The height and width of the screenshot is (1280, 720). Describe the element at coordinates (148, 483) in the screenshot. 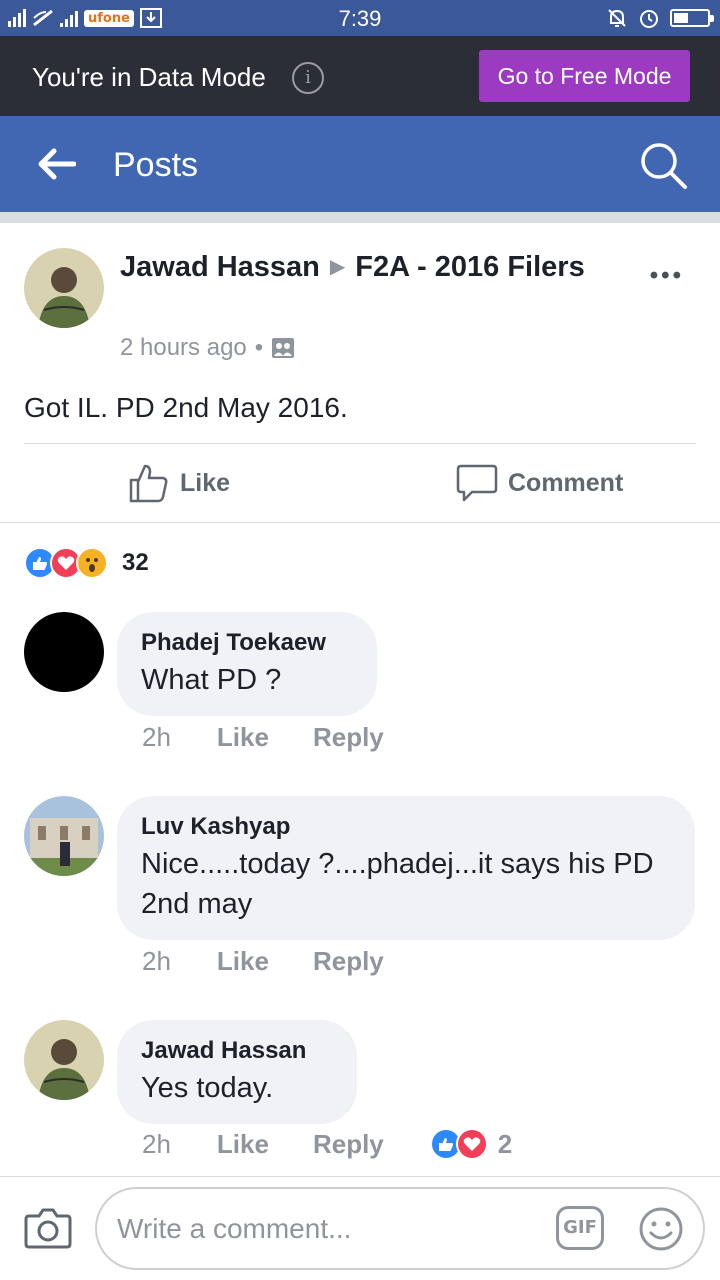

I see `thumbs-up-icon` at that location.